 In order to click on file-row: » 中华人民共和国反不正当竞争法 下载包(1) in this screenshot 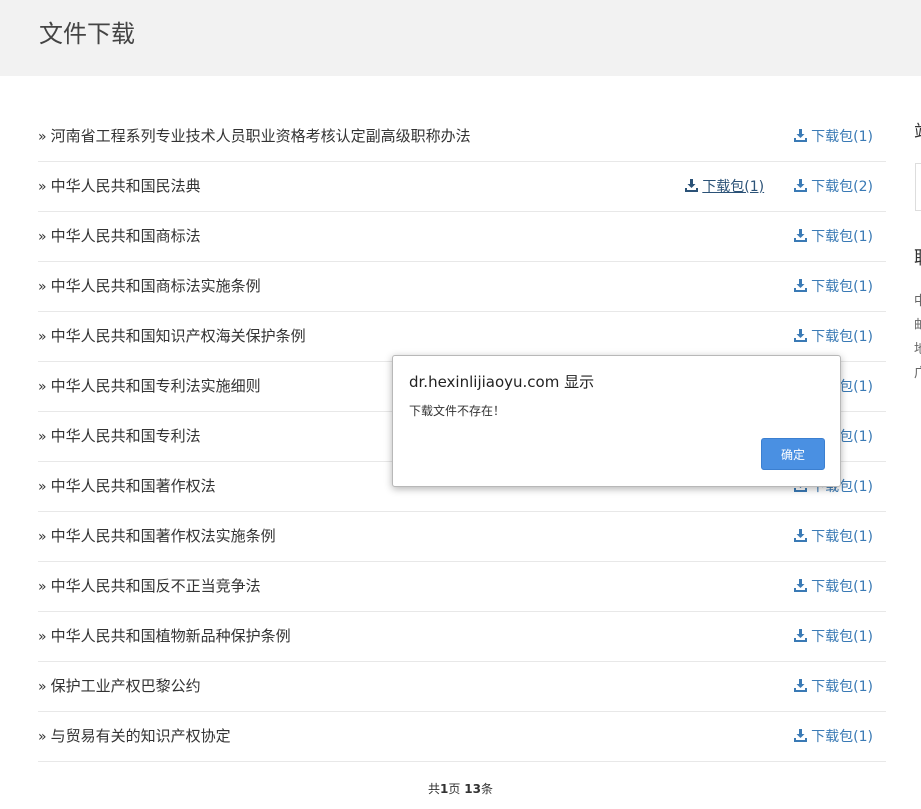, I will do `click(462, 587)`.